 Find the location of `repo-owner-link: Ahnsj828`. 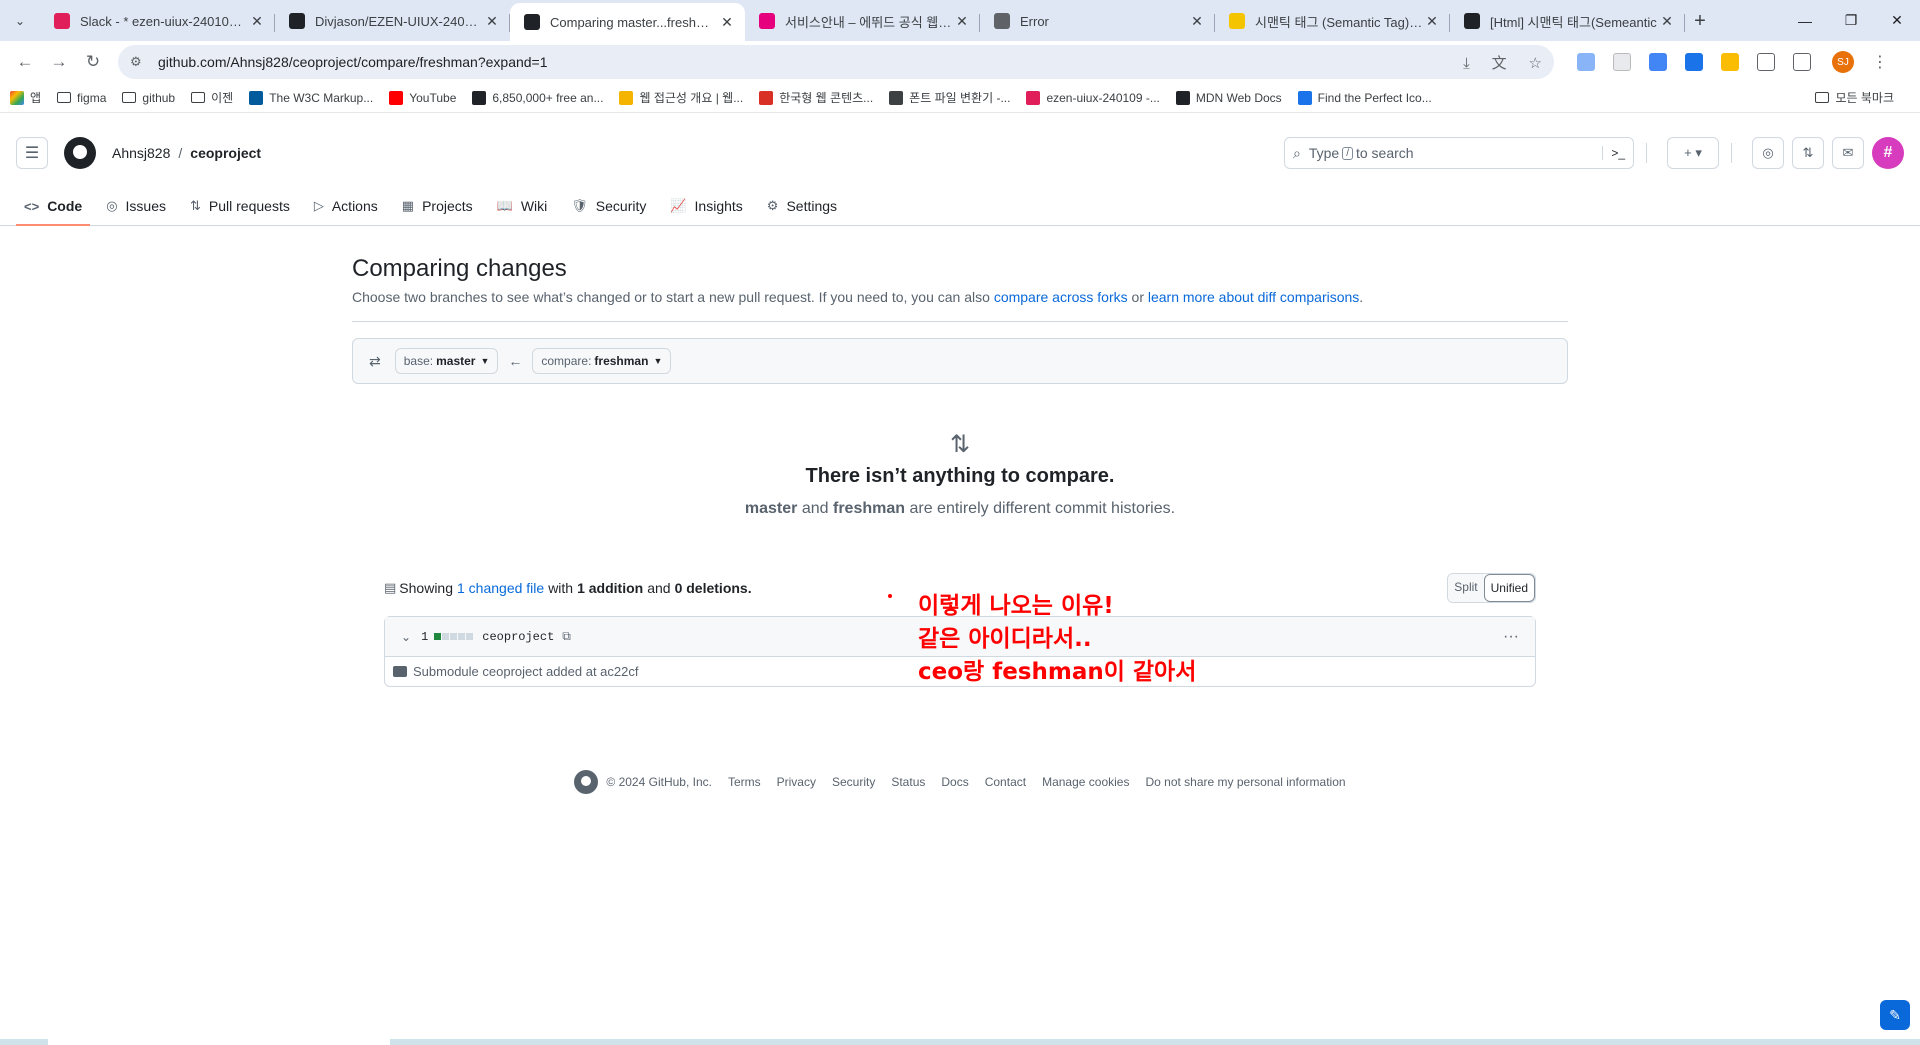

repo-owner-link: Ahnsj828 is located at coordinates (141, 153).